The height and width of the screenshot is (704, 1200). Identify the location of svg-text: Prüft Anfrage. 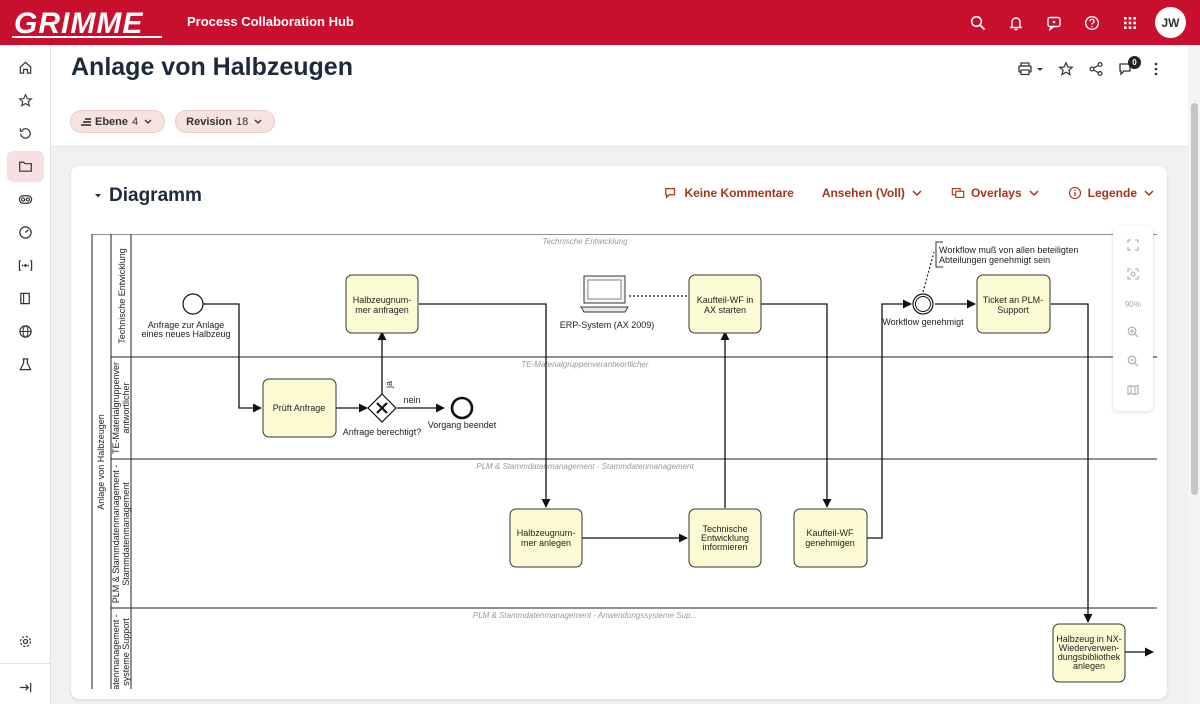
(299, 408).